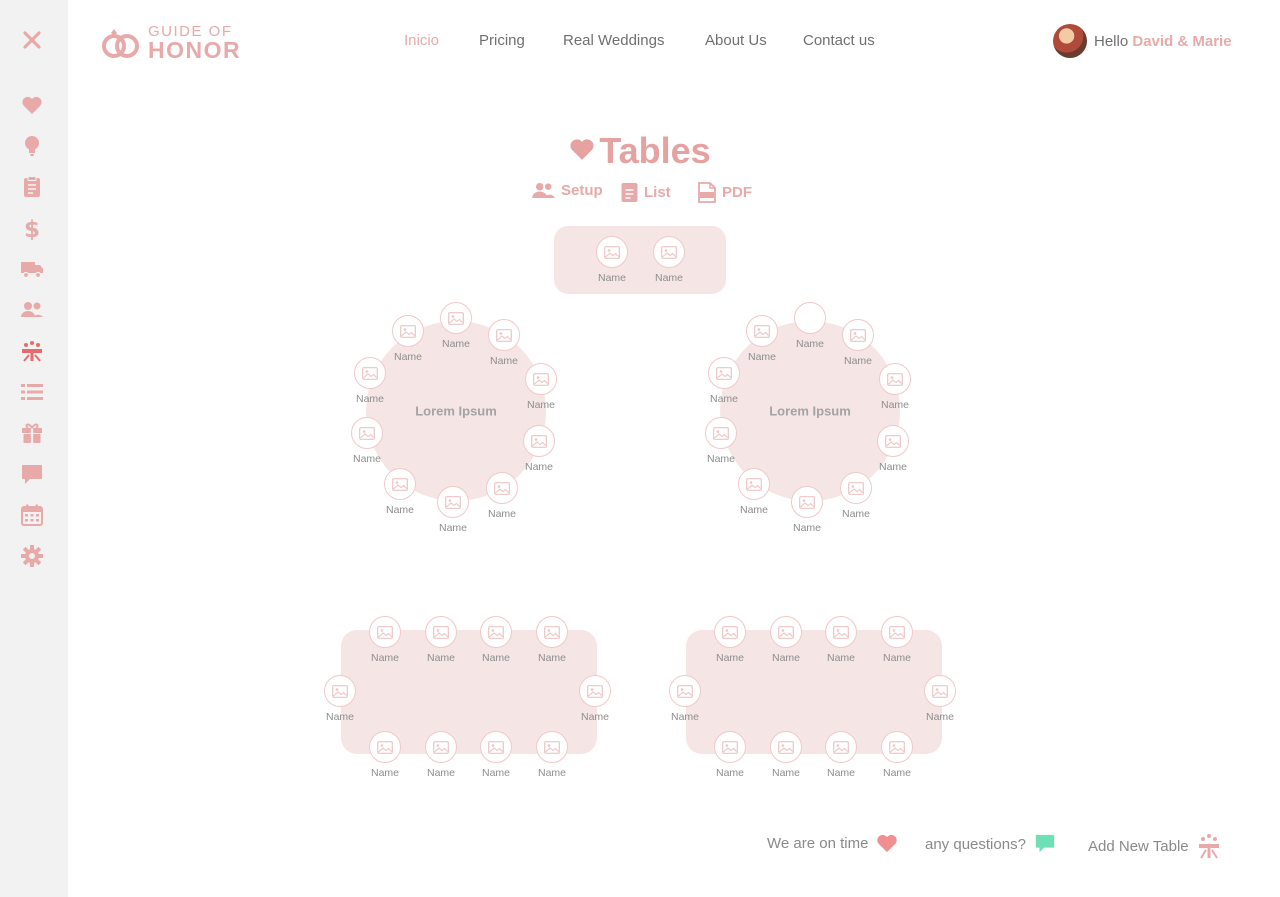 The width and height of the screenshot is (1280, 897). Describe the element at coordinates (32, 515) in the screenshot. I see `calendar-icon` at that location.